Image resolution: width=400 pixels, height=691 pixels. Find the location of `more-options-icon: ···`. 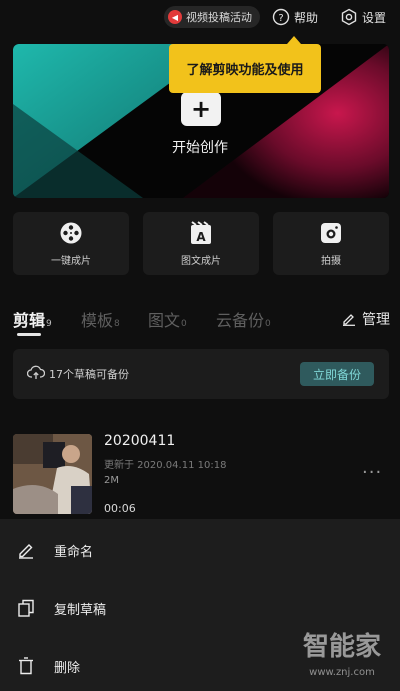

more-options-icon: ··· is located at coordinates (372, 472).